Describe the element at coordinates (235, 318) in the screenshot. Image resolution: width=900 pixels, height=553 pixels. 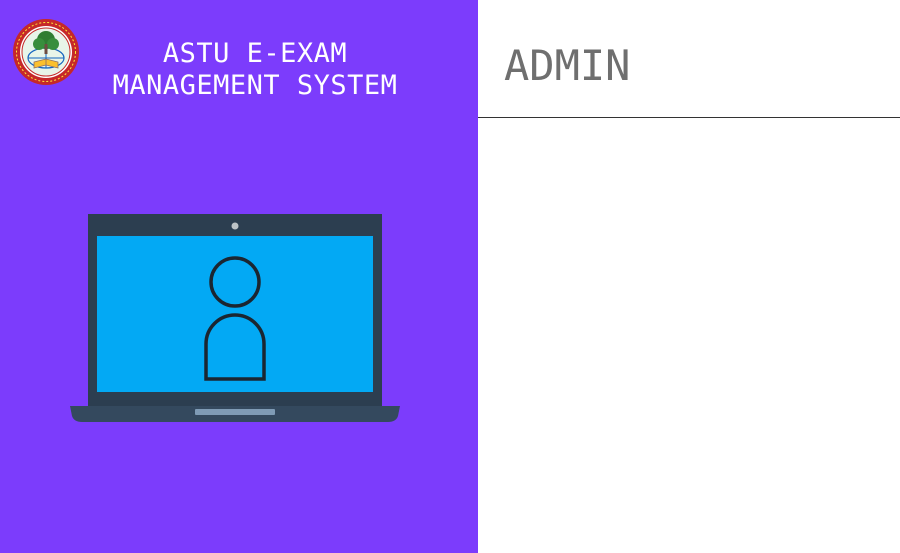
I see `laptop-user-icon` at that location.